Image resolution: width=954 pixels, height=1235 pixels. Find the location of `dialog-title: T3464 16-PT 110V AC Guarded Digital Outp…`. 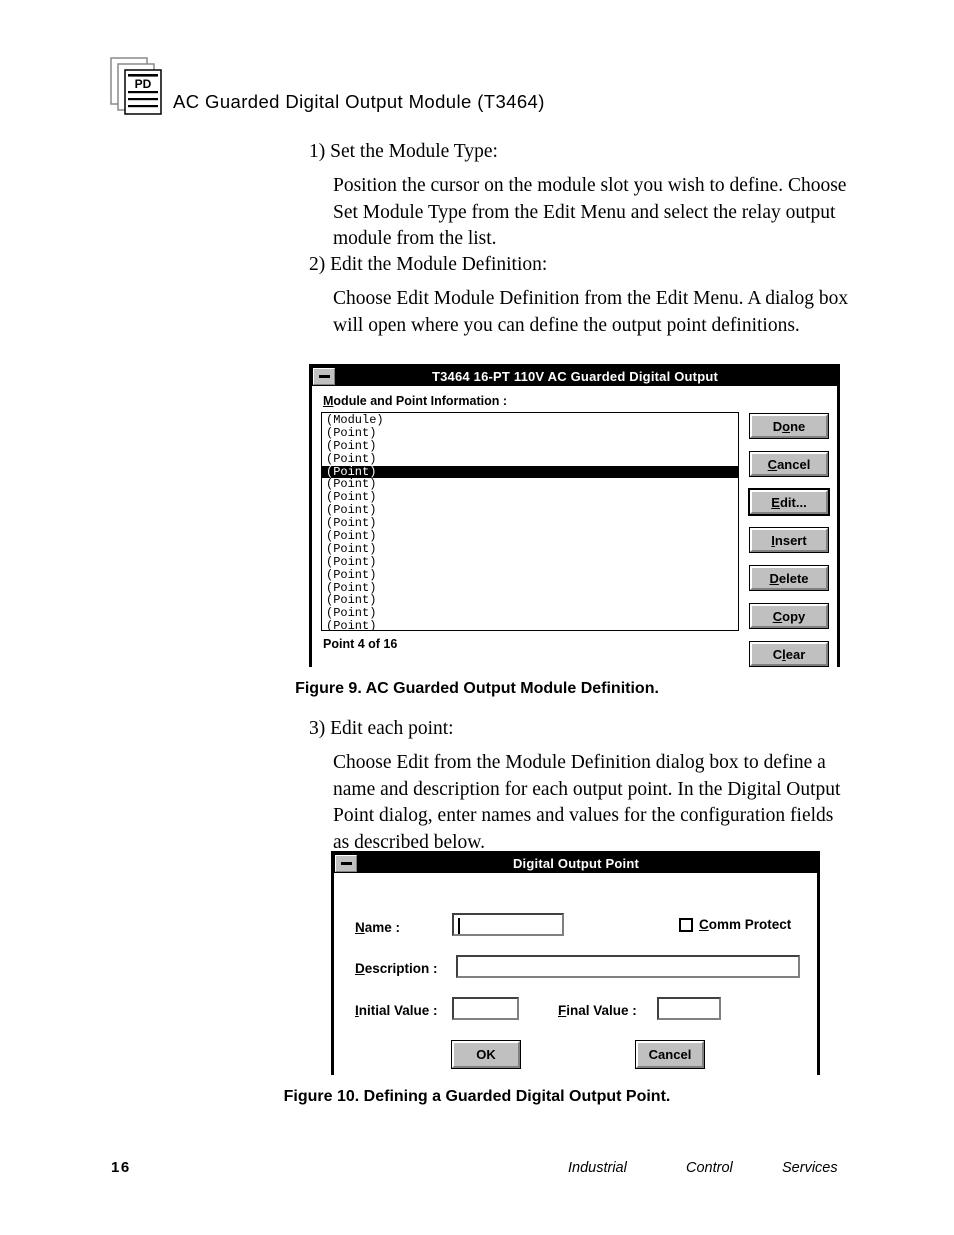

dialog-title: T3464 16-PT 110V AC Guarded Digital Outp… is located at coordinates (575, 376).